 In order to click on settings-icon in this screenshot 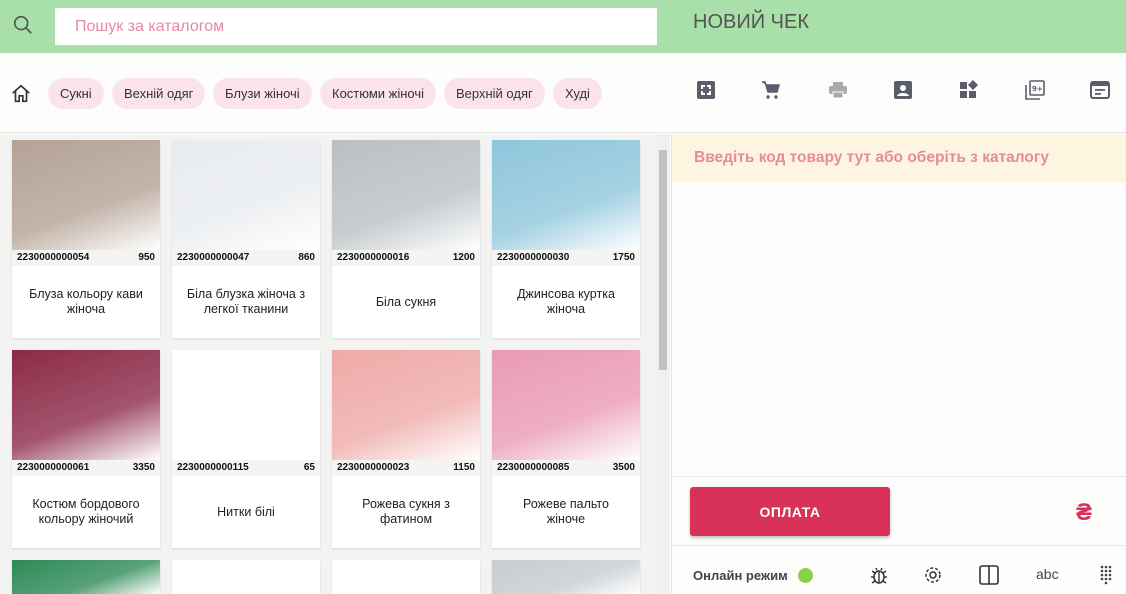, I will do `click(933, 575)`.